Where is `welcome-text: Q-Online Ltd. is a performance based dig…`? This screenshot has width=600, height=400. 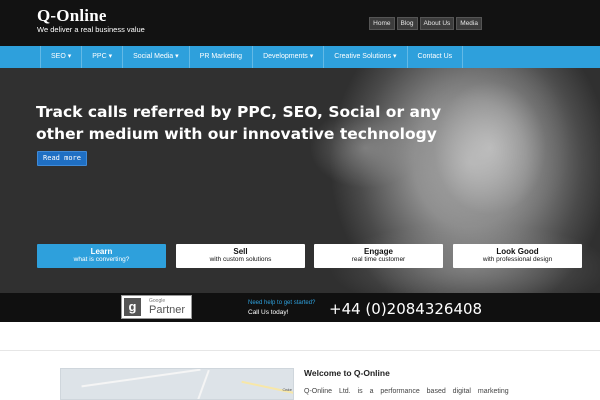
welcome-text: Q-Online Ltd. is a performance based dig… is located at coordinates (406, 391).